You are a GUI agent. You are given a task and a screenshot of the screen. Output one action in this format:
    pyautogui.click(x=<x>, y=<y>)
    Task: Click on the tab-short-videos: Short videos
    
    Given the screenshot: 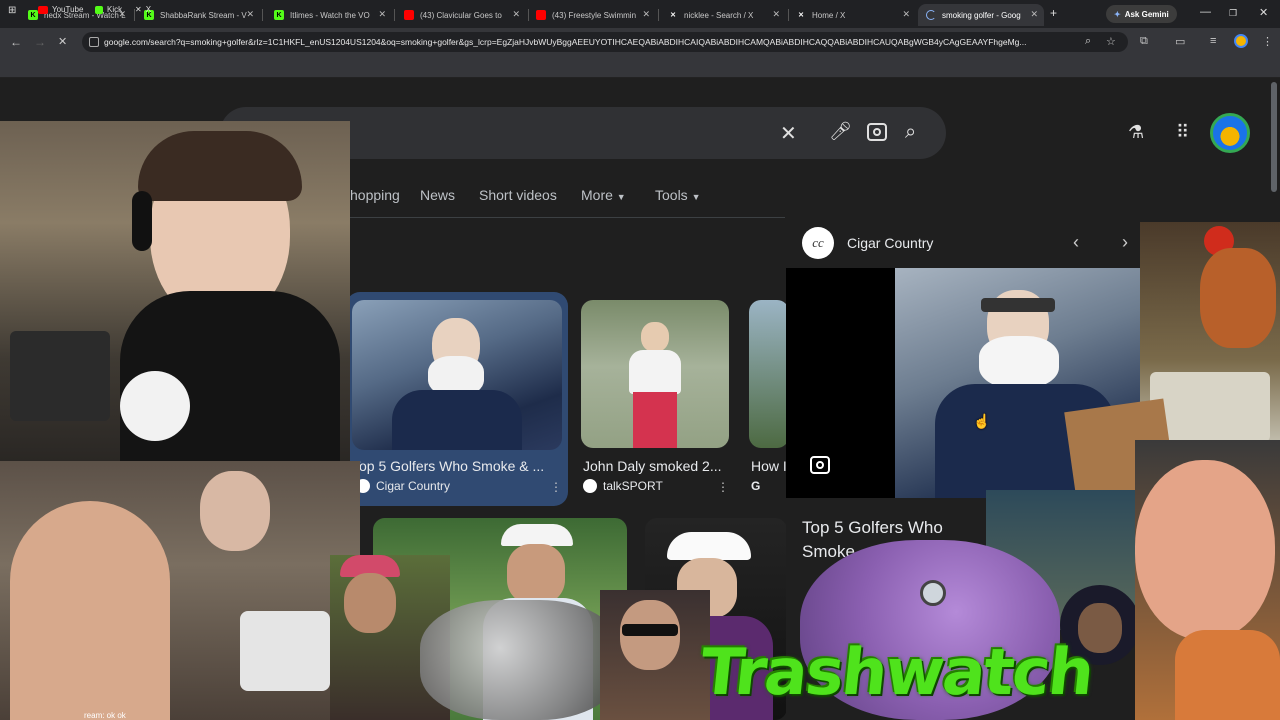 What is the action you would take?
    pyautogui.click(x=518, y=195)
    